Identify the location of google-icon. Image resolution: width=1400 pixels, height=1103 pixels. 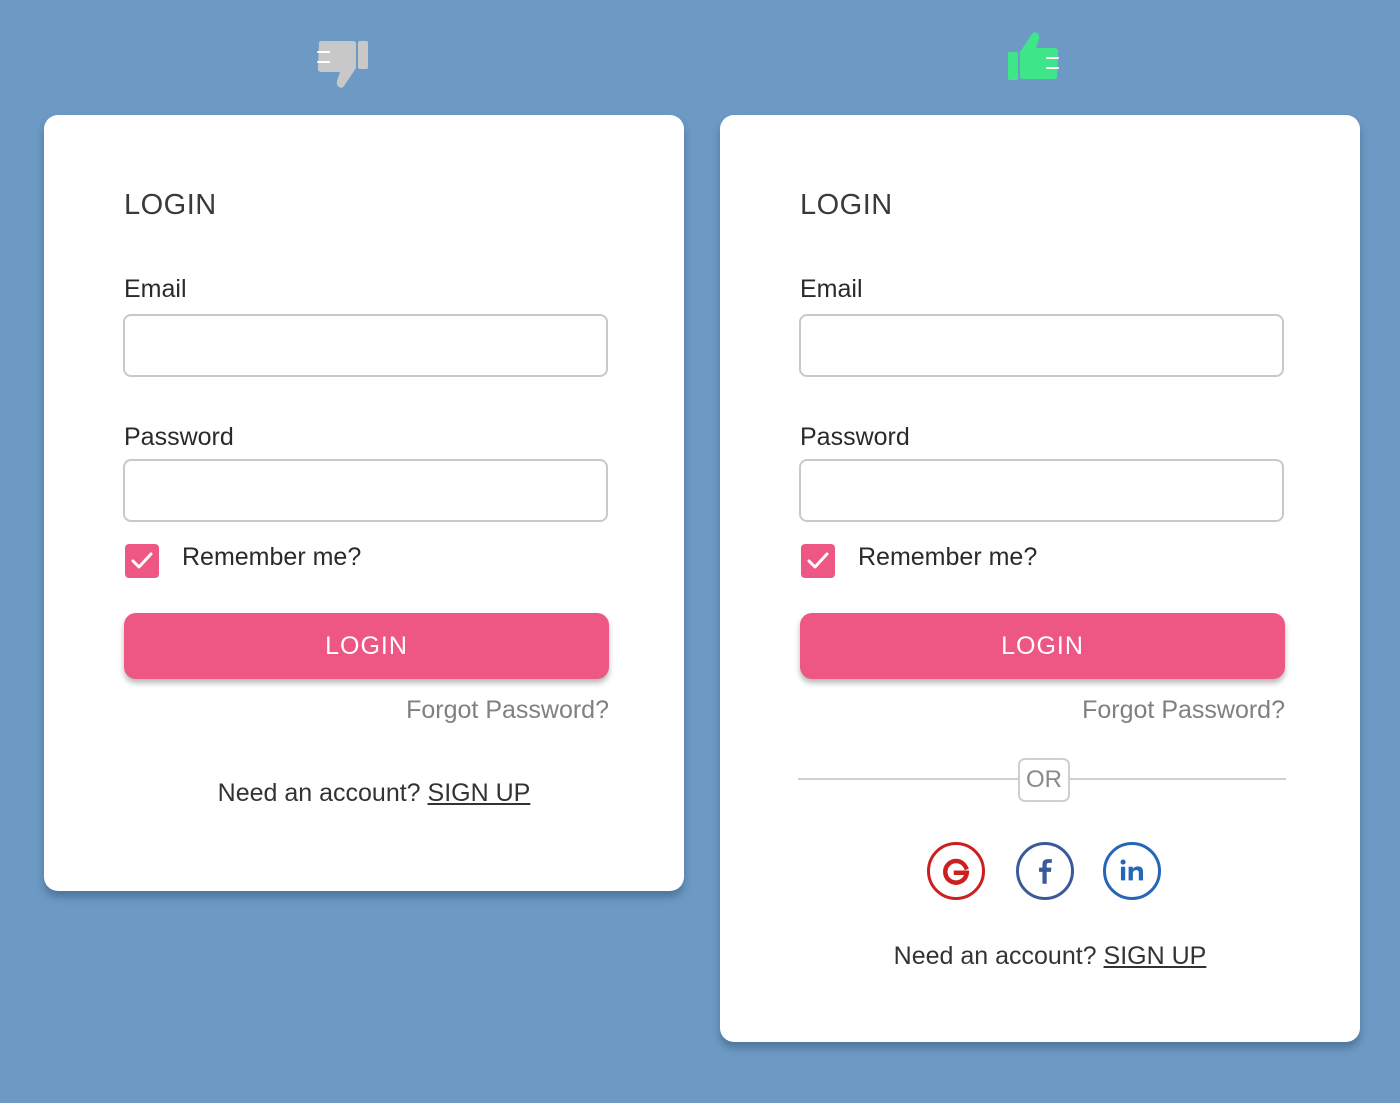
(956, 871).